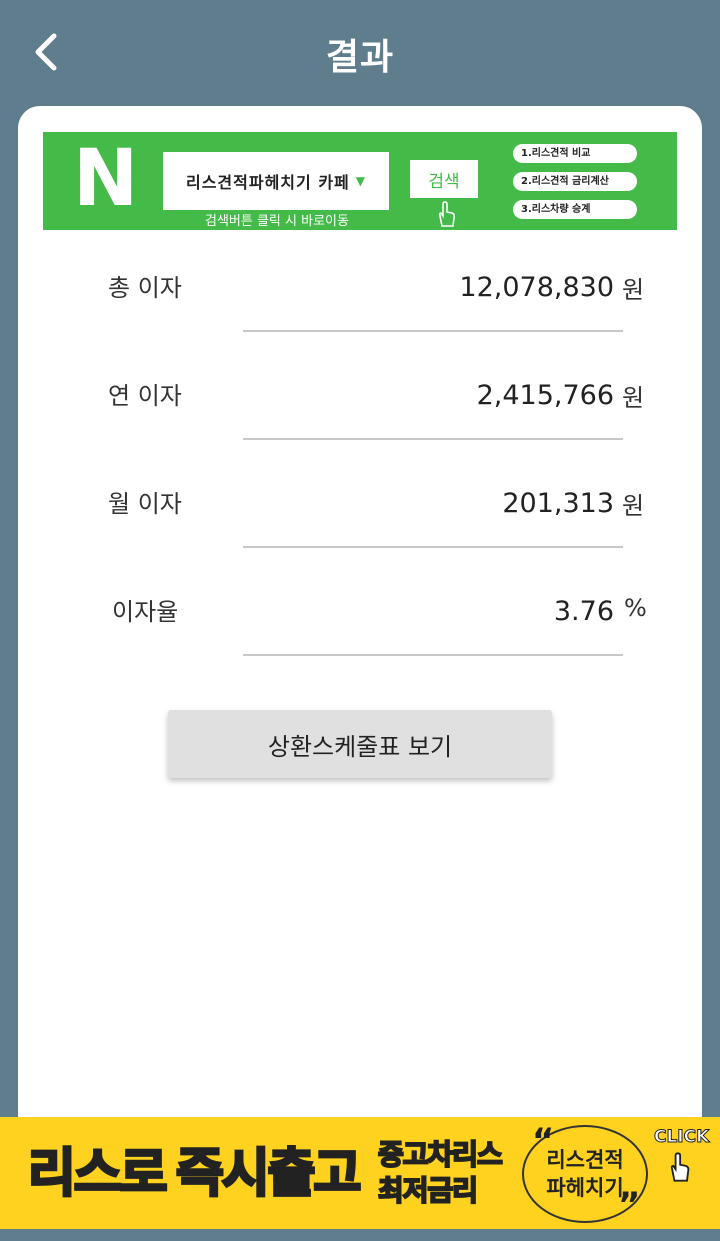 The height and width of the screenshot is (1241, 720). I want to click on result-label: 연 이자, so click(145, 396).